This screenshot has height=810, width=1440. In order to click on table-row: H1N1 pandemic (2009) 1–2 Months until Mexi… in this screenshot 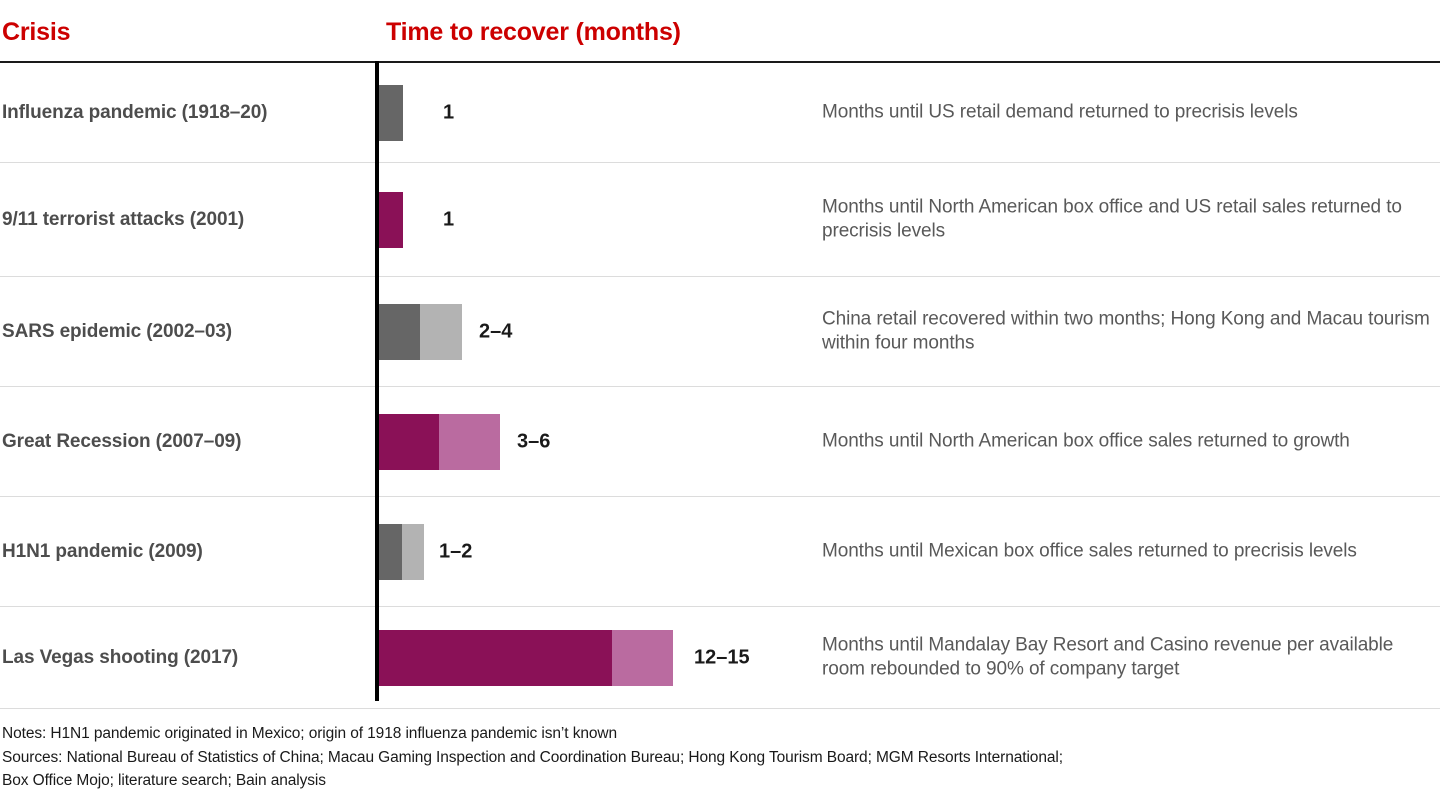, I will do `click(720, 552)`.